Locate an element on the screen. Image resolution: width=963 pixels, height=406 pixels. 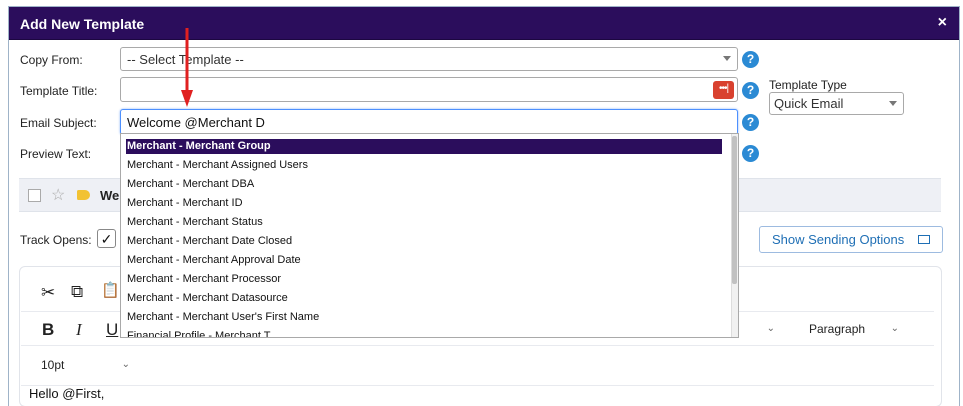
template-type-select: Quick Email is located at coordinates (836, 103).